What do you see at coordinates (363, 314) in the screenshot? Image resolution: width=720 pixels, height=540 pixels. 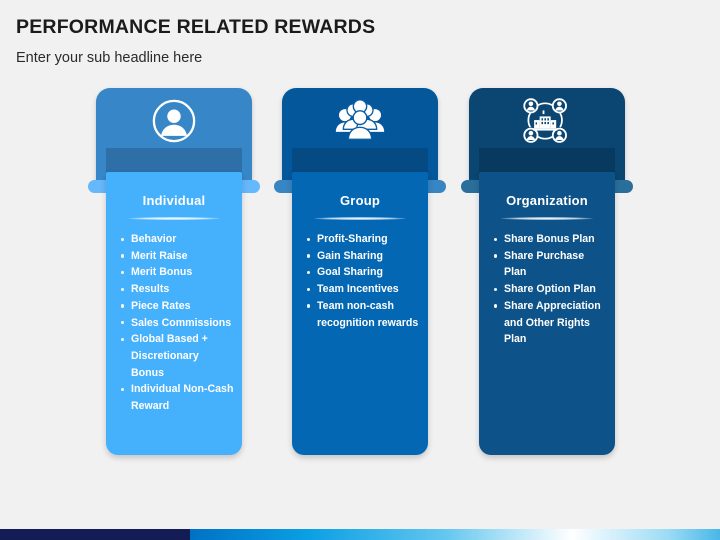 I see `list-item: Team non-cash recognition rewards` at bounding box center [363, 314].